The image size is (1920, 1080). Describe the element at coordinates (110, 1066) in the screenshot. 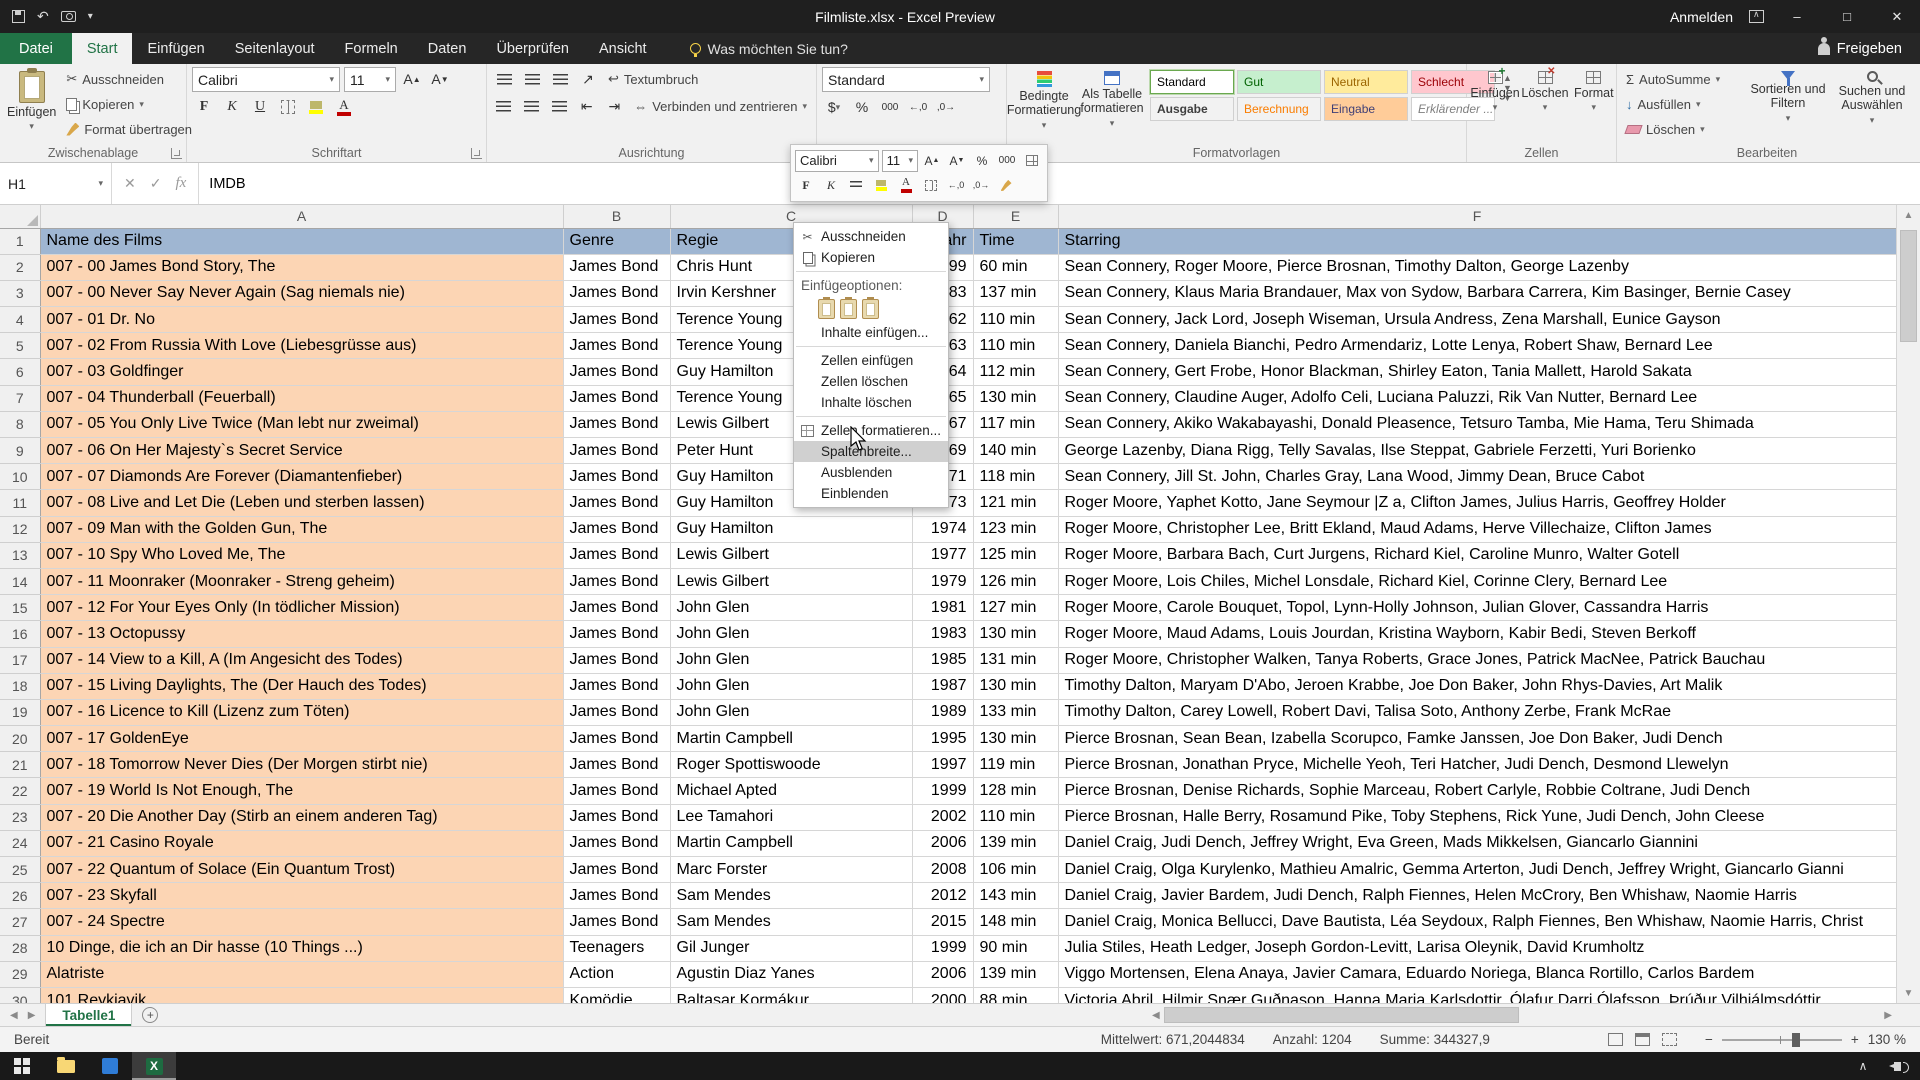

I see `pinned-app-button` at that location.